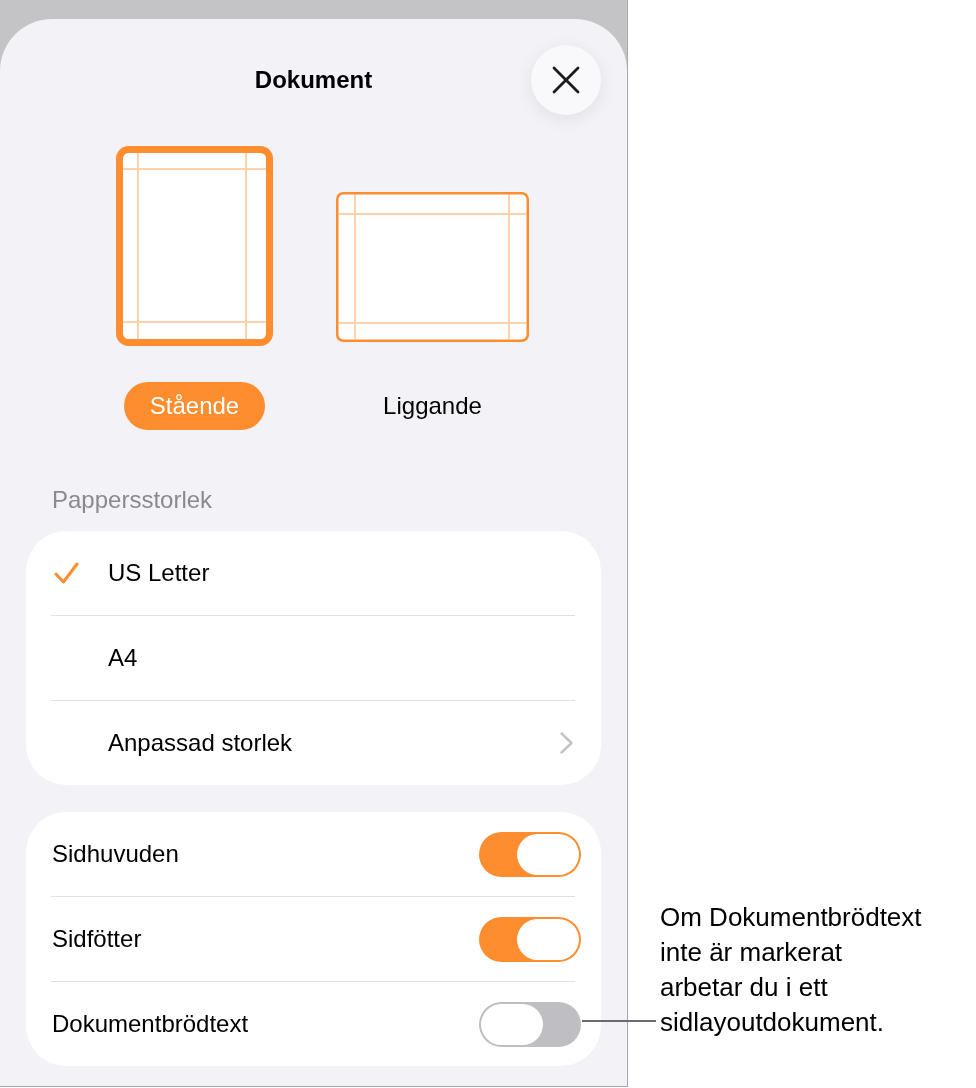 This screenshot has width=976, height=1088. What do you see at coordinates (791, 970) in the screenshot?
I see `callout-text: Om Dokumentbrödtext inte är markerat arbetar du i ett sidlayoutdokument.` at bounding box center [791, 970].